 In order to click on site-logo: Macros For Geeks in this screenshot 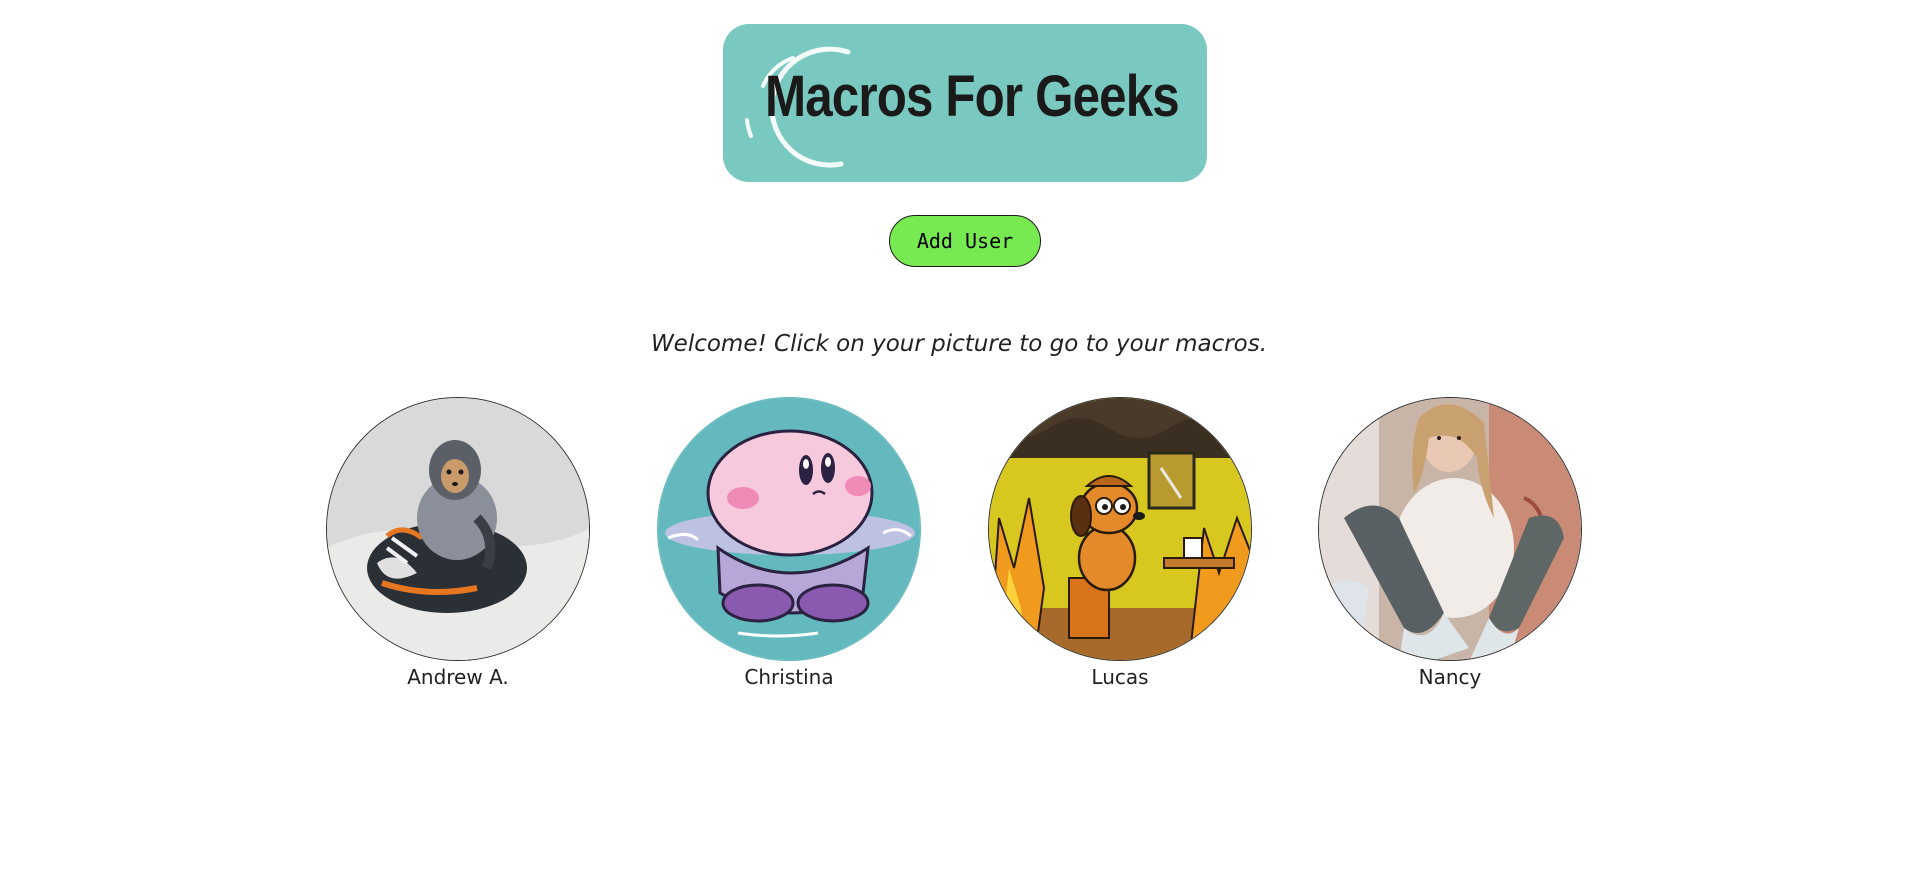, I will do `click(965, 103)`.